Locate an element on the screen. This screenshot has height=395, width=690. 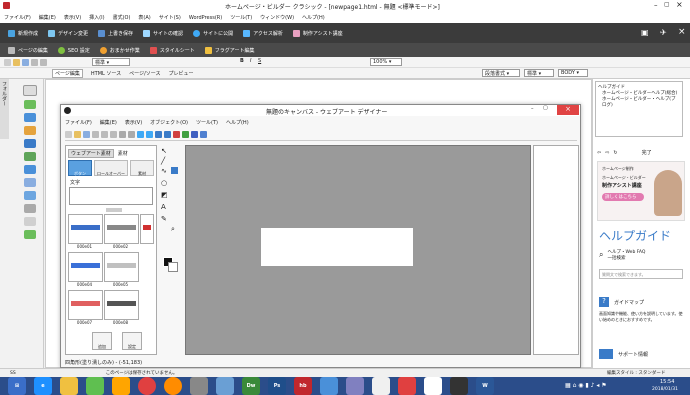
start-button: ⊞ is located at coordinates (17, 386).